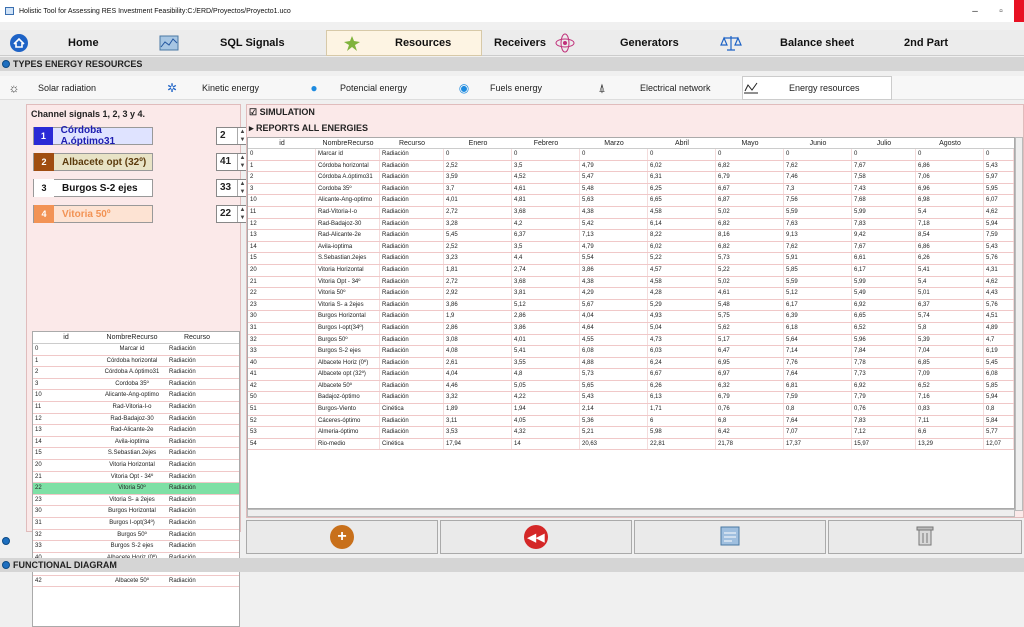  I want to click on report-col-header: Recurso, so click(412, 143).